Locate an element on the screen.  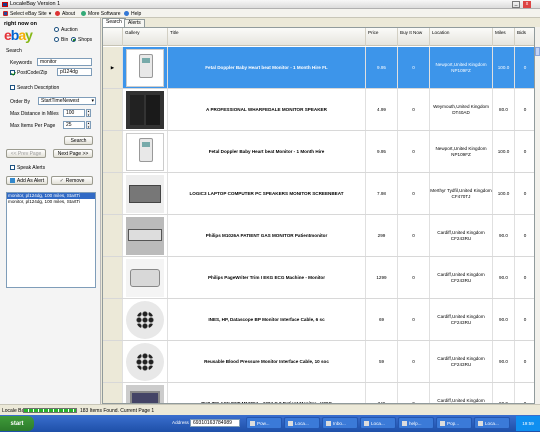
item-price: 59 is located at coordinates (382, 361).